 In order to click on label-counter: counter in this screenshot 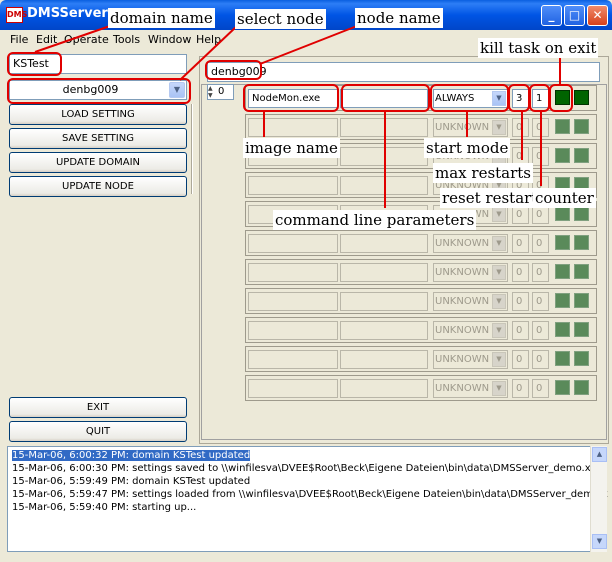, I will do `click(564, 198)`.